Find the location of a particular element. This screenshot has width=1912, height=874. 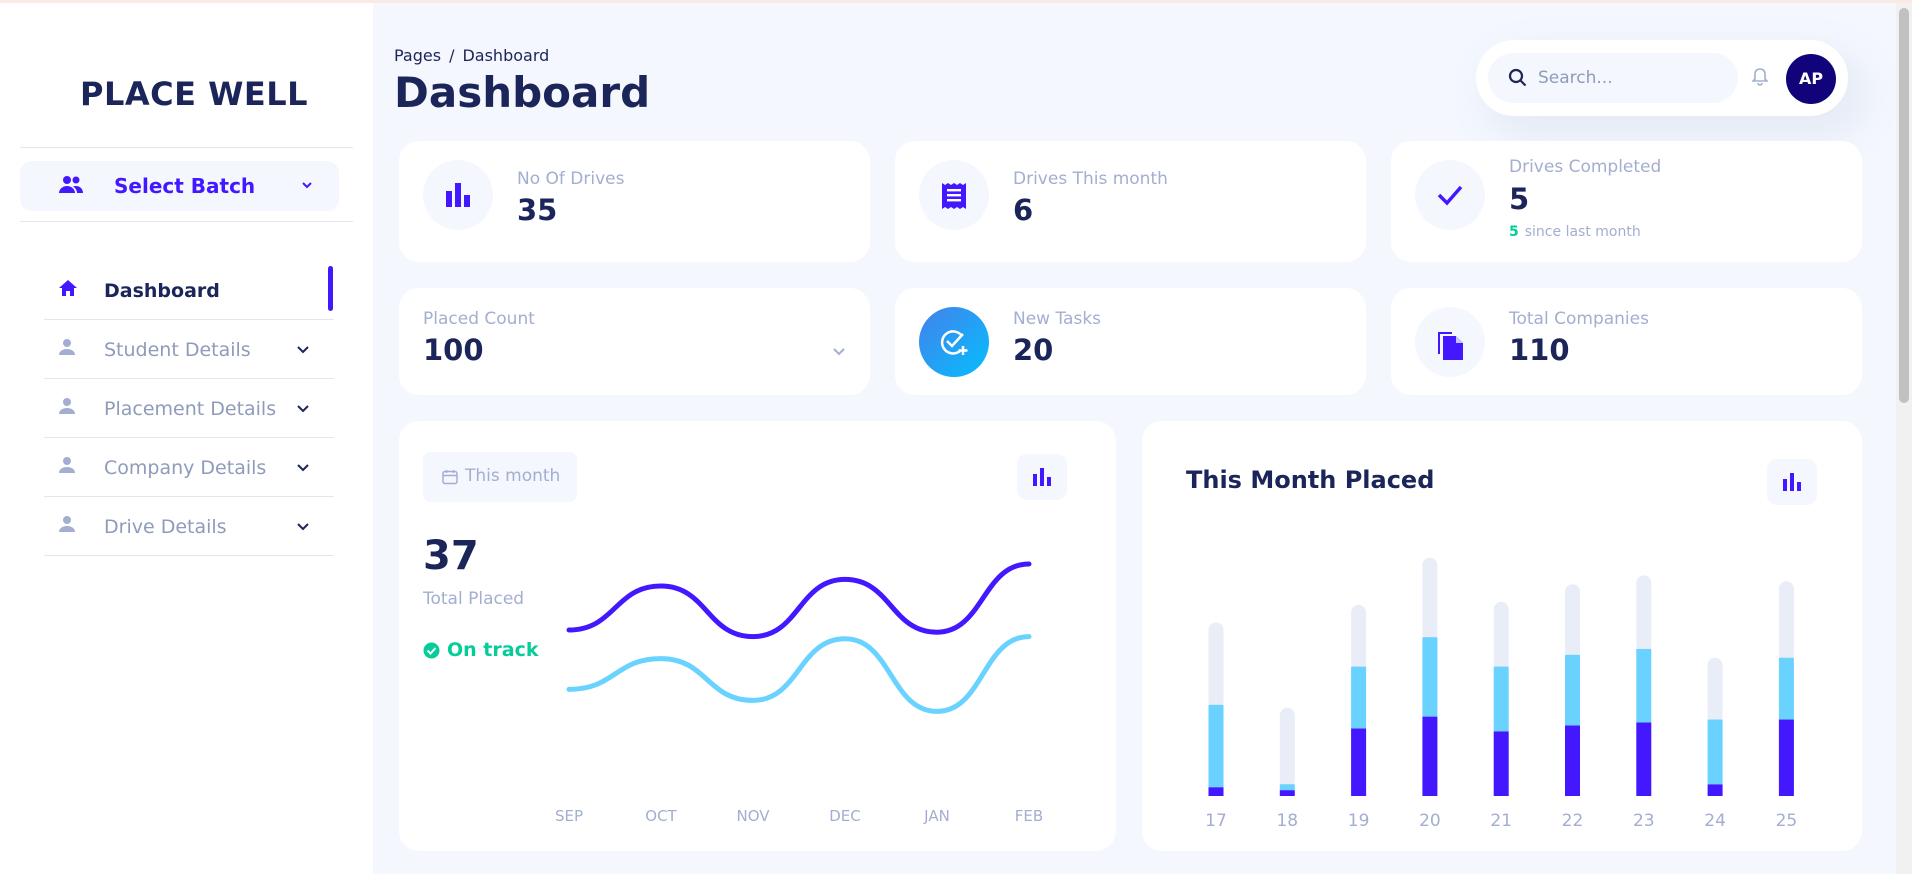

x-tick-label: 18 is located at coordinates (1287, 821).